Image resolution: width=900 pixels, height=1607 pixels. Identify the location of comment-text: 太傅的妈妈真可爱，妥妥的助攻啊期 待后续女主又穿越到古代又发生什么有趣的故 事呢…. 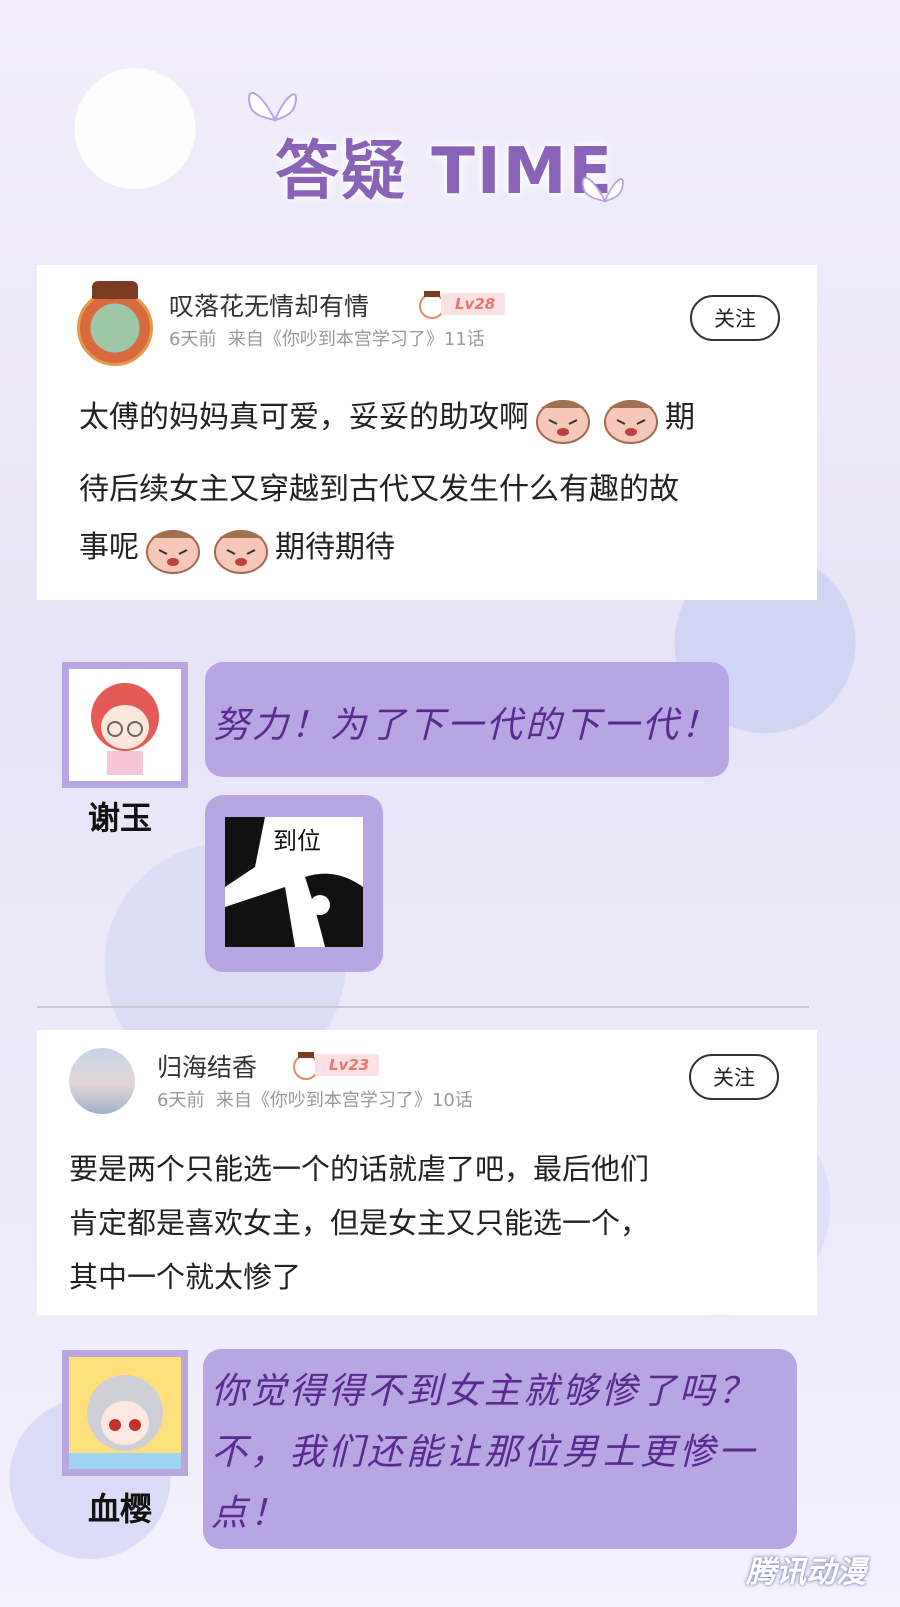
(439, 483).